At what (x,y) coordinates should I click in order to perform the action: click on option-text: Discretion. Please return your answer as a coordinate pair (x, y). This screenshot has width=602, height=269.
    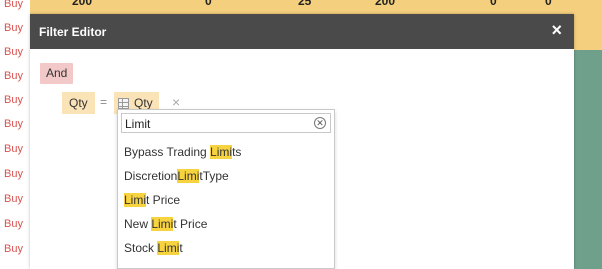
    Looking at the image, I should click on (151, 176).